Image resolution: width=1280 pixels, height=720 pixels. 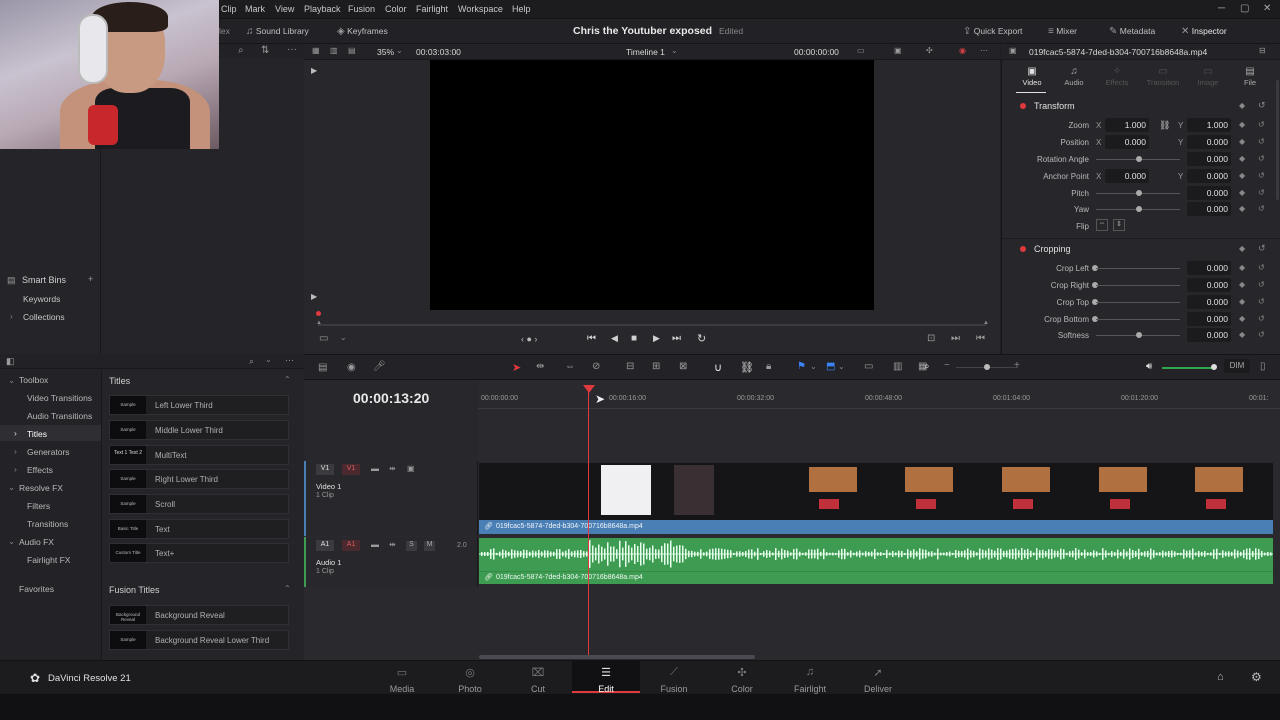 What do you see at coordinates (316, 51) in the screenshot?
I see `grid-icon: ▦` at bounding box center [316, 51].